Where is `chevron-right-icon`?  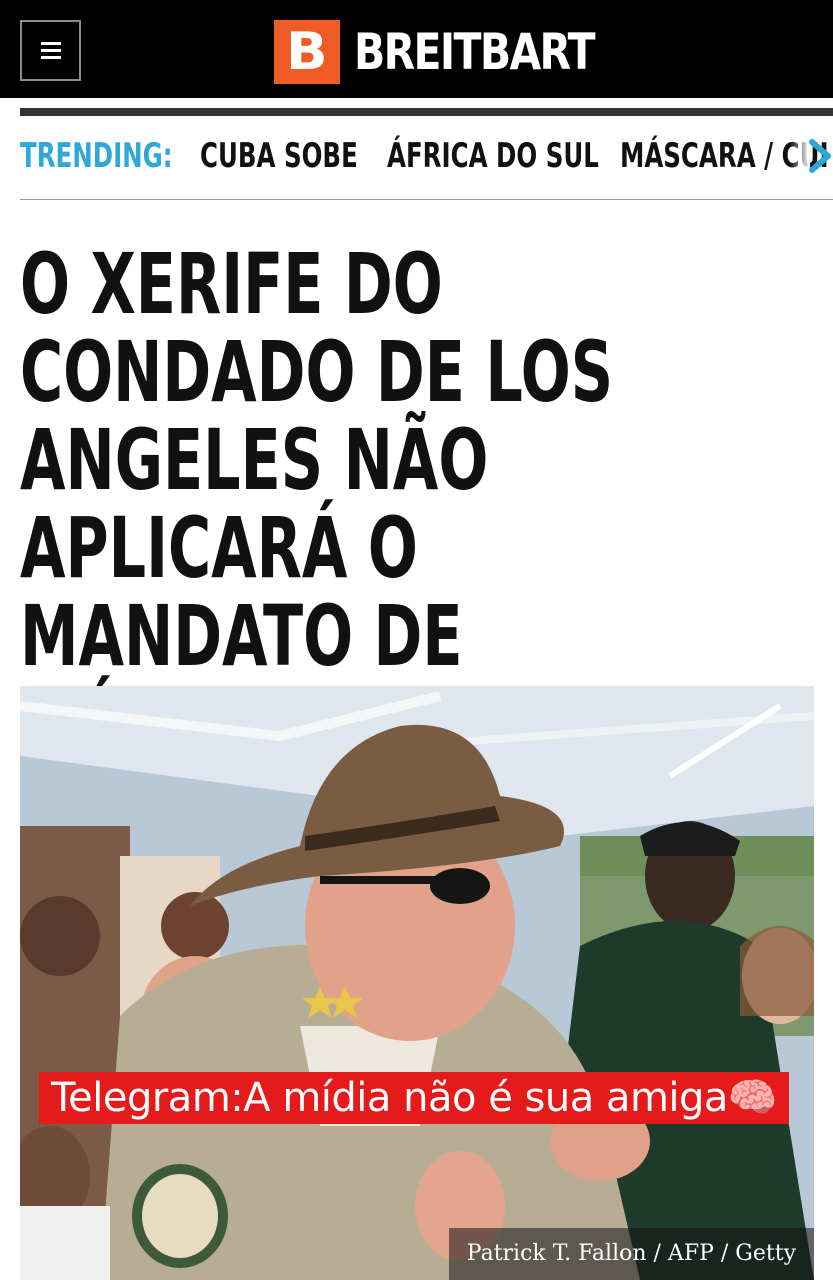
chevron-right-icon is located at coordinates (818, 156).